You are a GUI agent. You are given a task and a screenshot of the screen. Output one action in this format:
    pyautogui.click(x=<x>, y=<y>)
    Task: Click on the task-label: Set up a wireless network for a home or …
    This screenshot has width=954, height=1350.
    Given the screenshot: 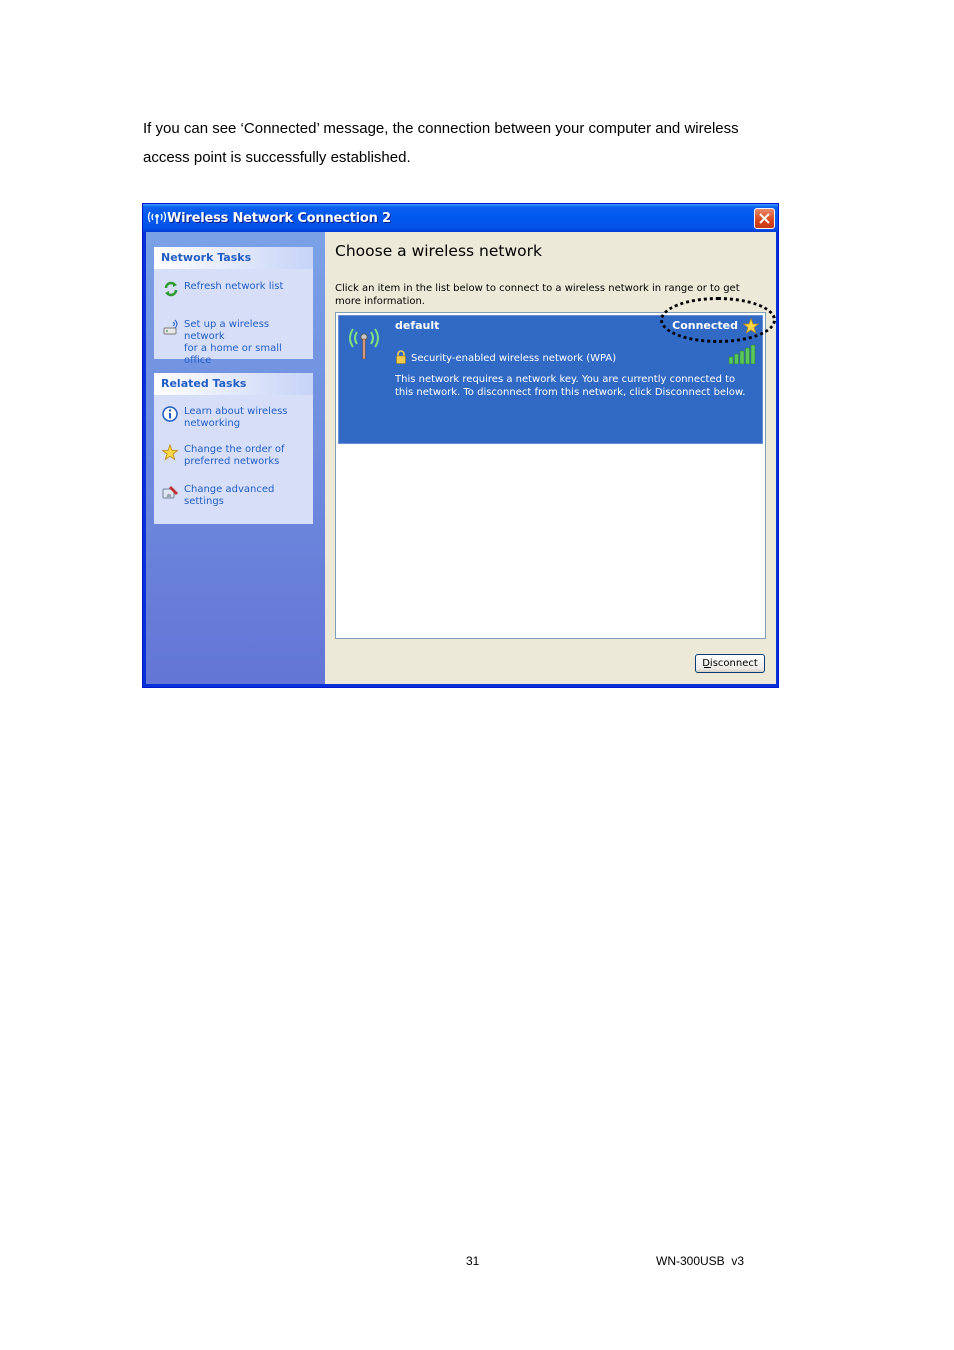 What is the action you would take?
    pyautogui.click(x=248, y=343)
    